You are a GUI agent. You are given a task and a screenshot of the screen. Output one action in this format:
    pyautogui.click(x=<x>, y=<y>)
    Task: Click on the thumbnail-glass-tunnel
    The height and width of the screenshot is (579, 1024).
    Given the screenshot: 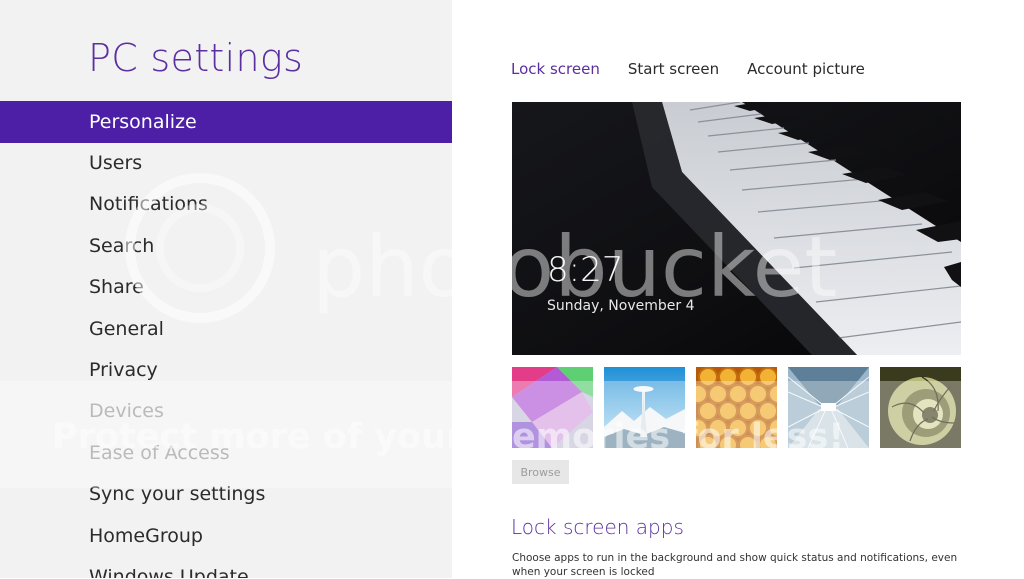 What is the action you would take?
    pyautogui.click(x=828, y=407)
    